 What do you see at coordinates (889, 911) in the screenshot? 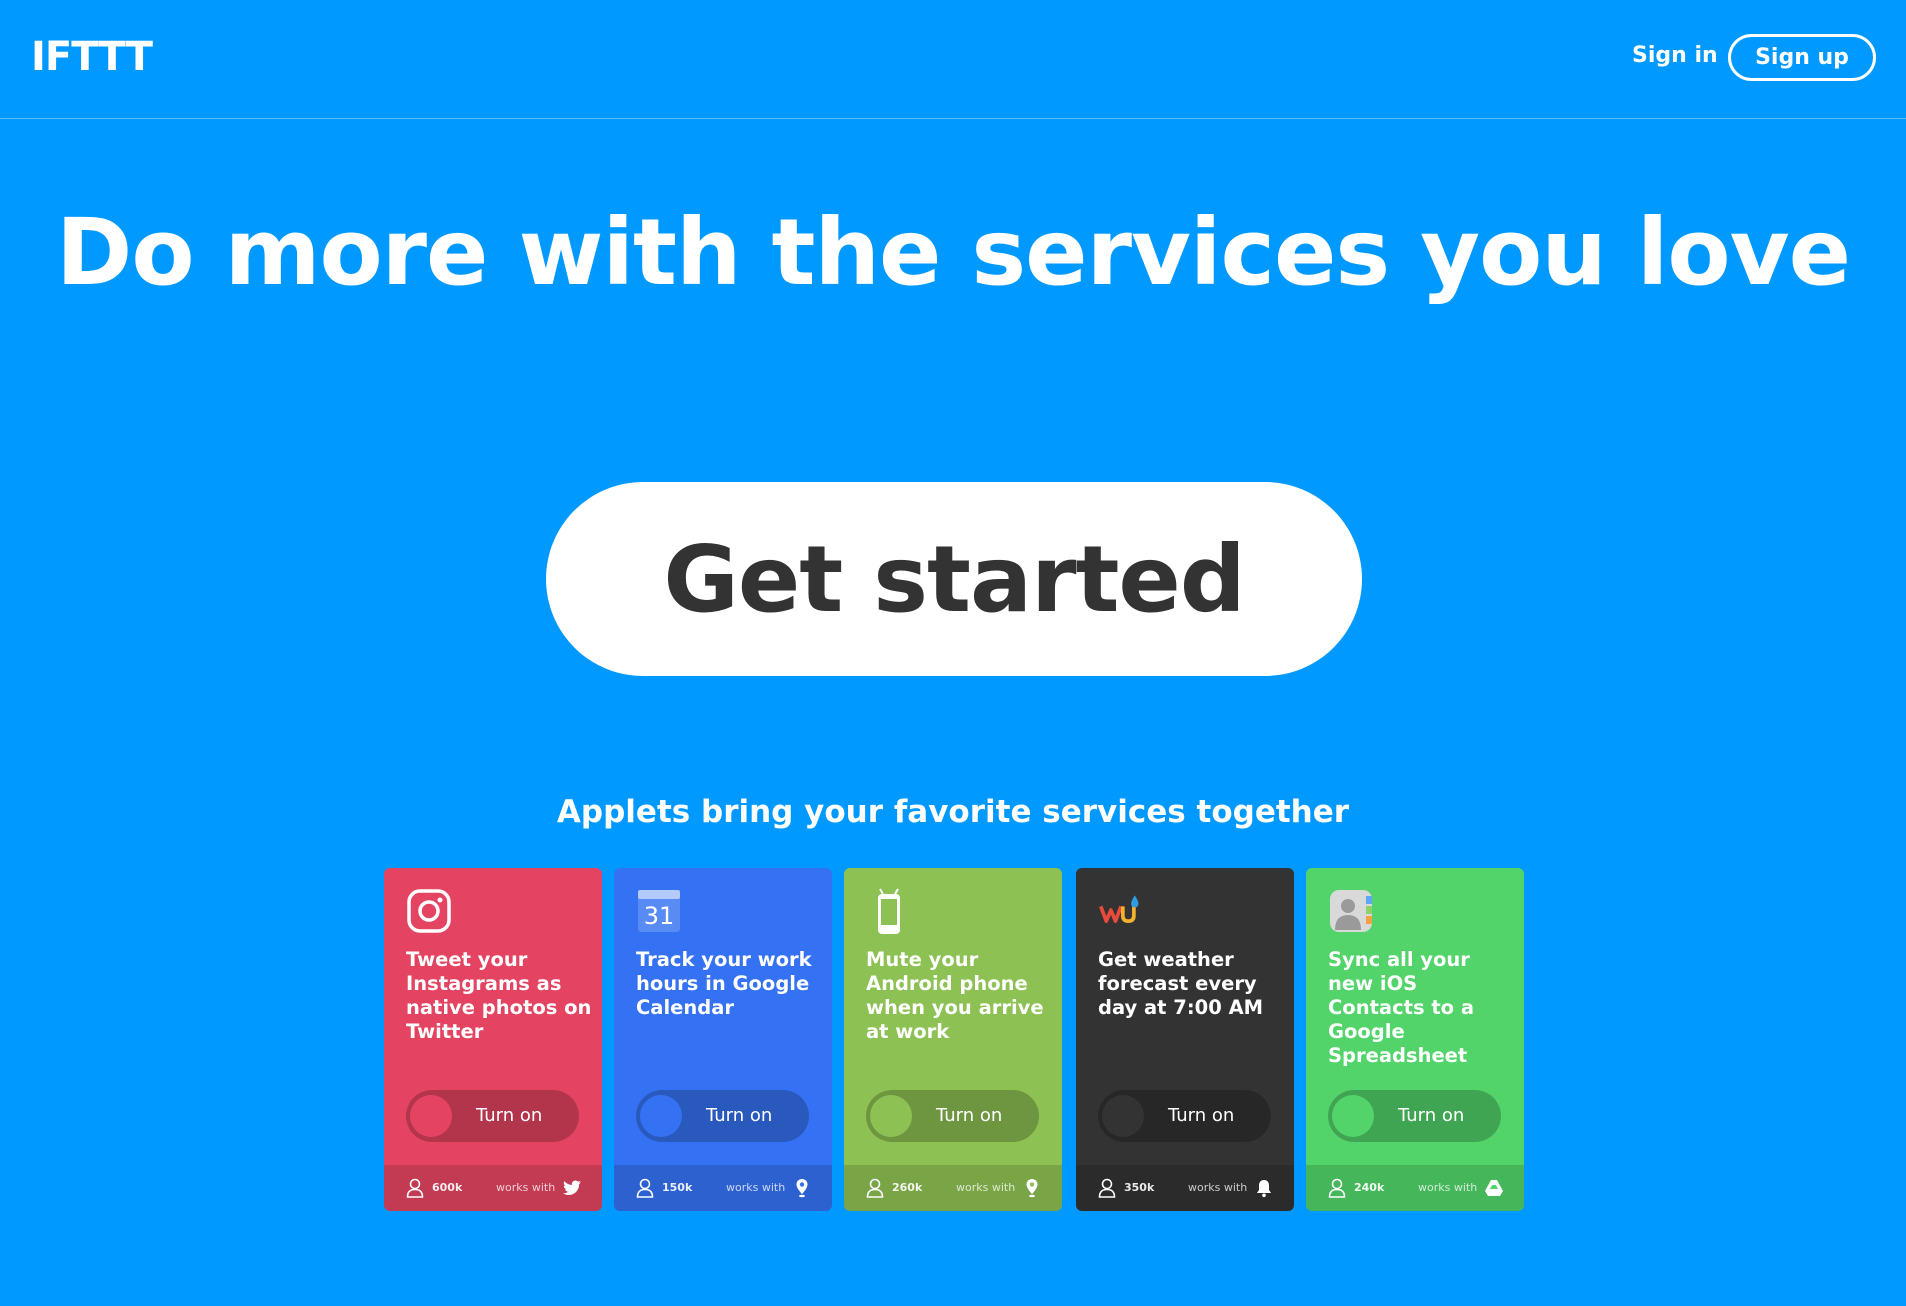
I see `android-phone-icon` at bounding box center [889, 911].